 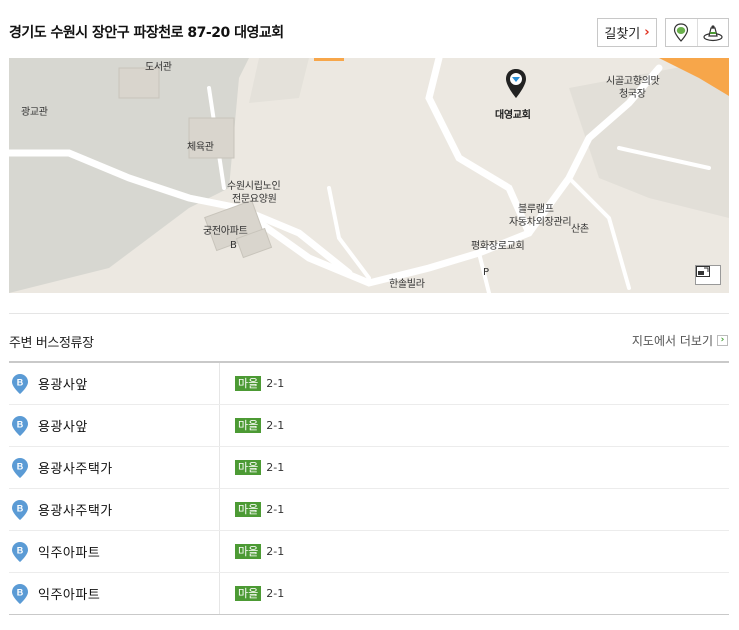 I want to click on map-expand-button, so click(x=708, y=275).